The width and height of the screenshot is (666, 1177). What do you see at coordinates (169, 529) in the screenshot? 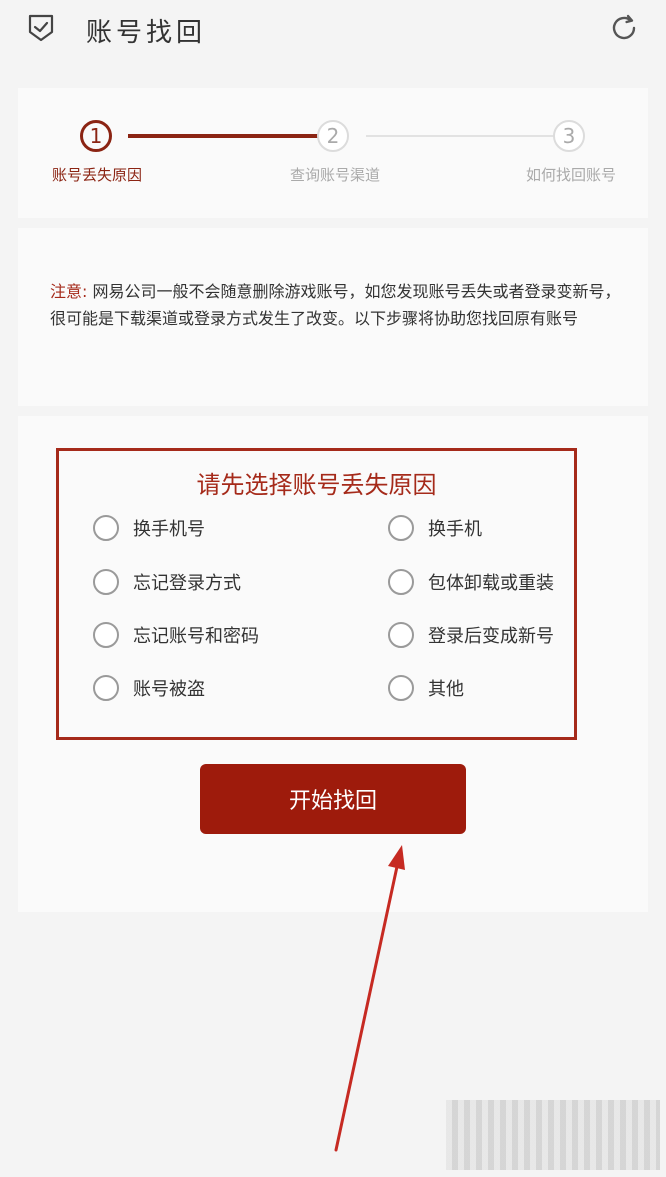
I see `option-label: 换手机号` at bounding box center [169, 529].